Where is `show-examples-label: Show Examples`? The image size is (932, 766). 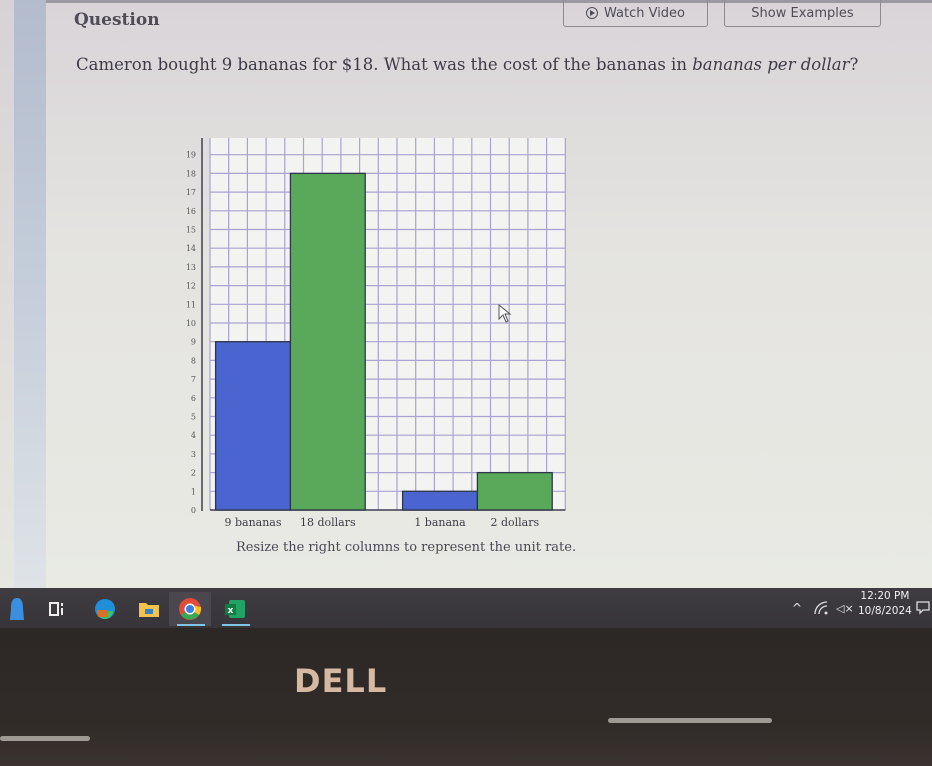
show-examples-label: Show Examples is located at coordinates (802, 13).